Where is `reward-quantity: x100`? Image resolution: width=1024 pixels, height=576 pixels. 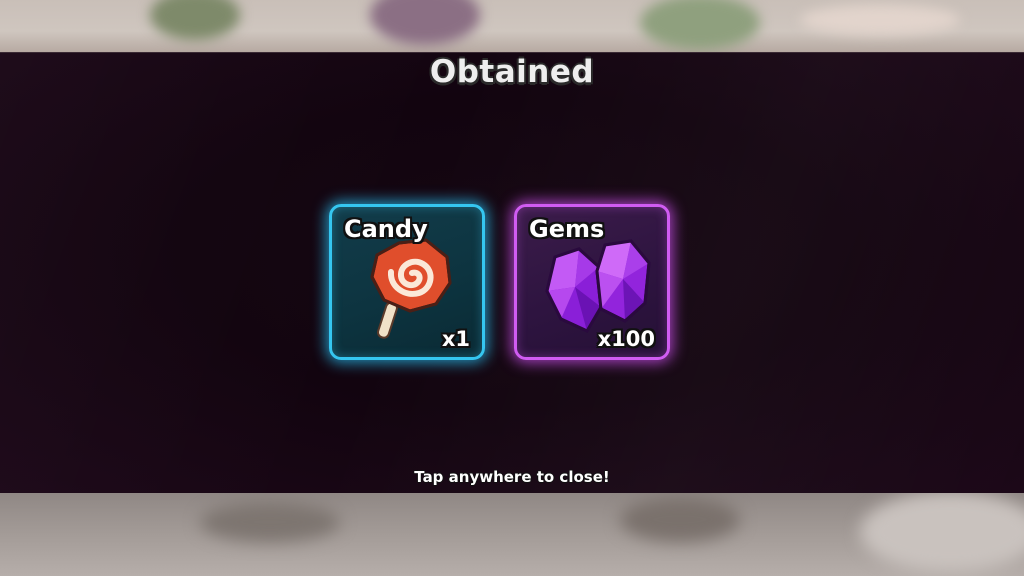
reward-quantity: x100 is located at coordinates (626, 339).